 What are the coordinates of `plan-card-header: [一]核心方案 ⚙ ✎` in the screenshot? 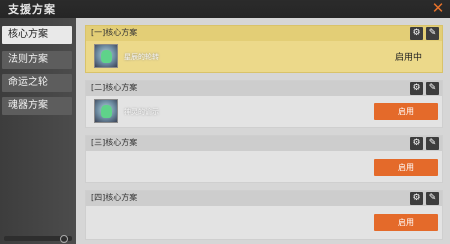 It's located at (264, 33).